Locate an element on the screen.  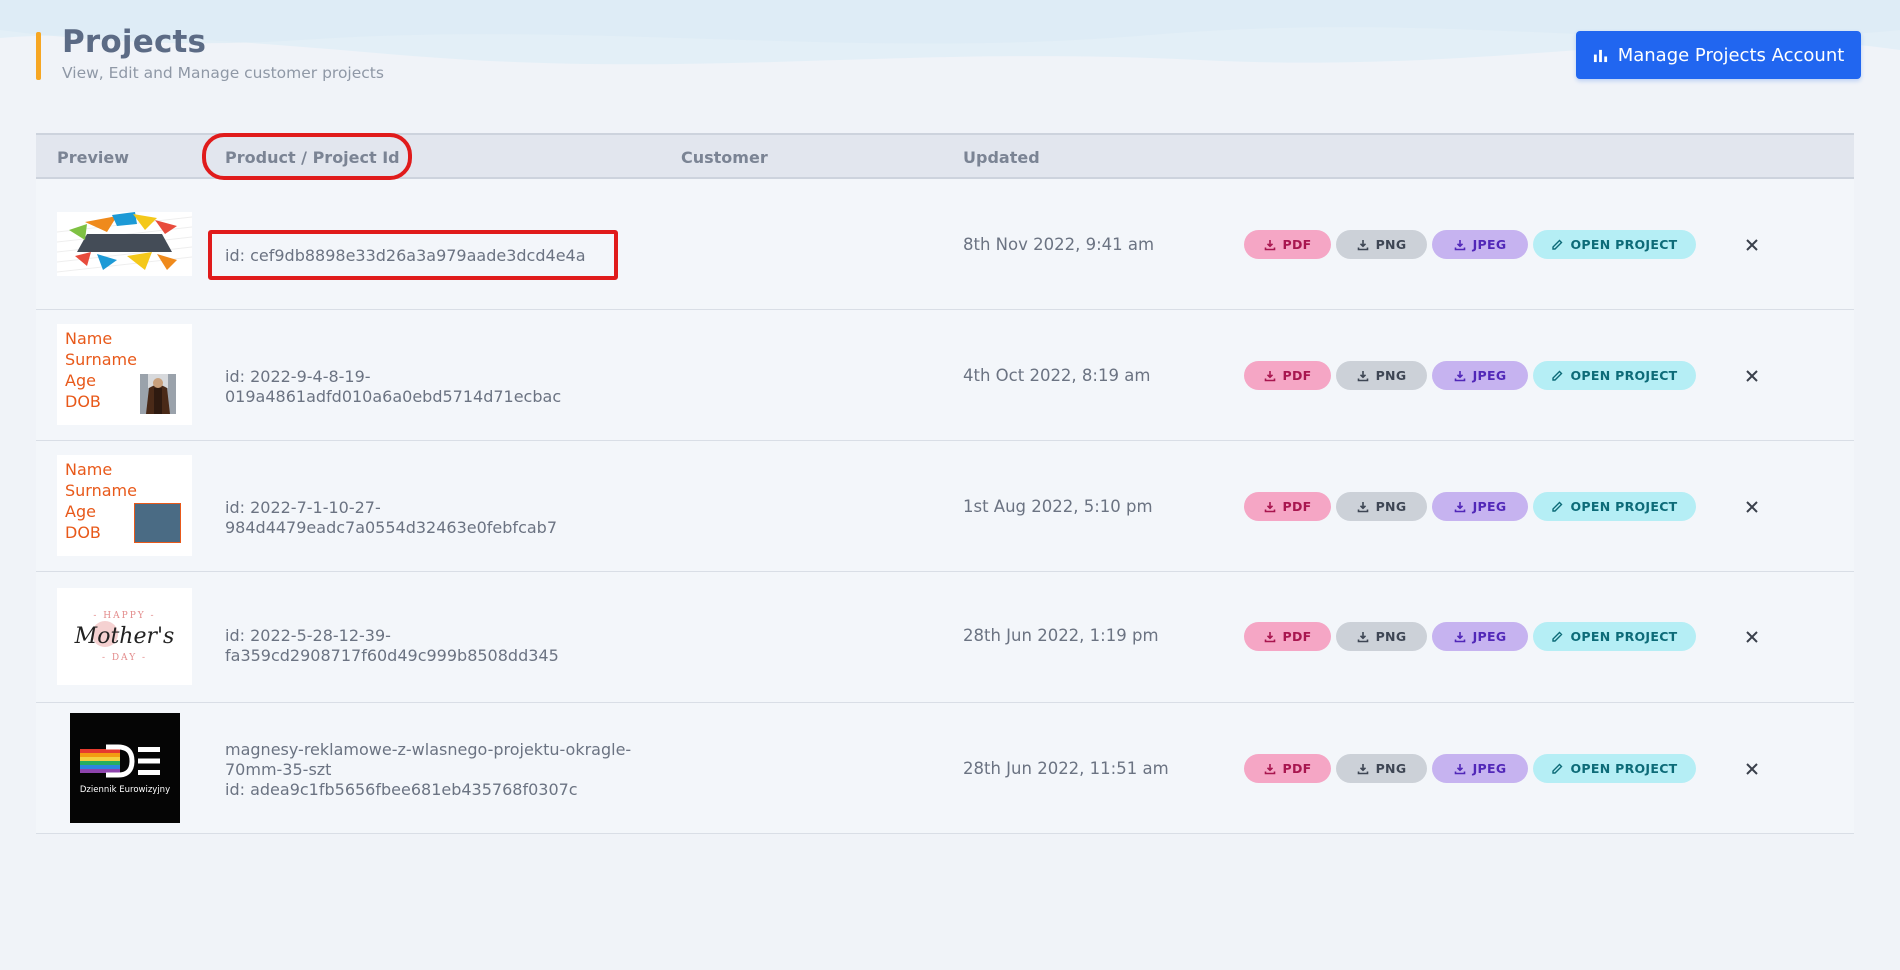
banner-thumbnail-image is located at coordinates (124, 244).